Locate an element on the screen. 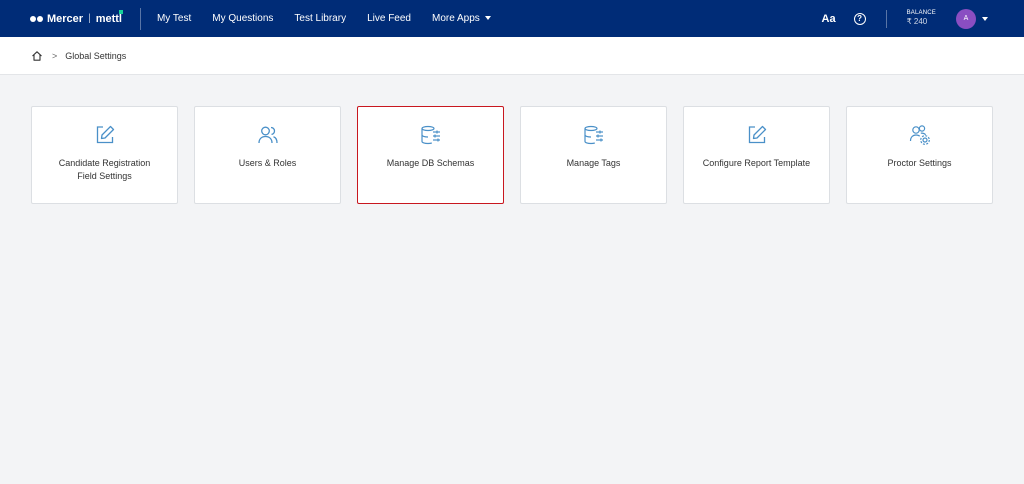  nav-test-library: Test Library is located at coordinates (320, 18).